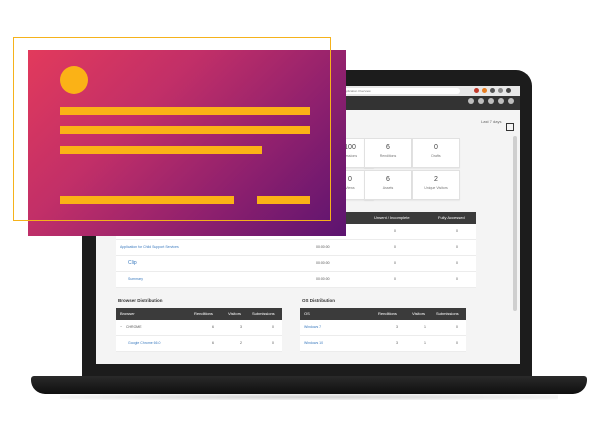 The image size is (600, 439). Describe the element at coordinates (508, 90) in the screenshot. I see `menu-icon` at that location.